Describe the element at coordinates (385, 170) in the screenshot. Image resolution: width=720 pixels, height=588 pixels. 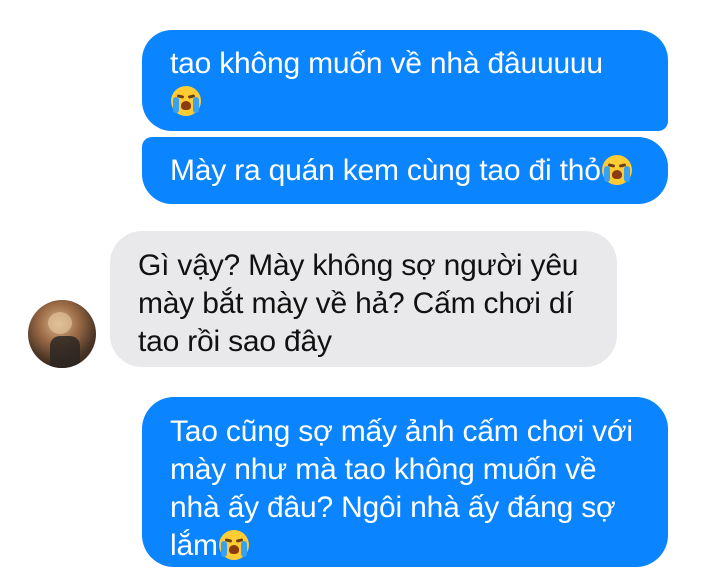
I see `message-text: Mày ra quán kem cùng tao đi thỏ` at that location.